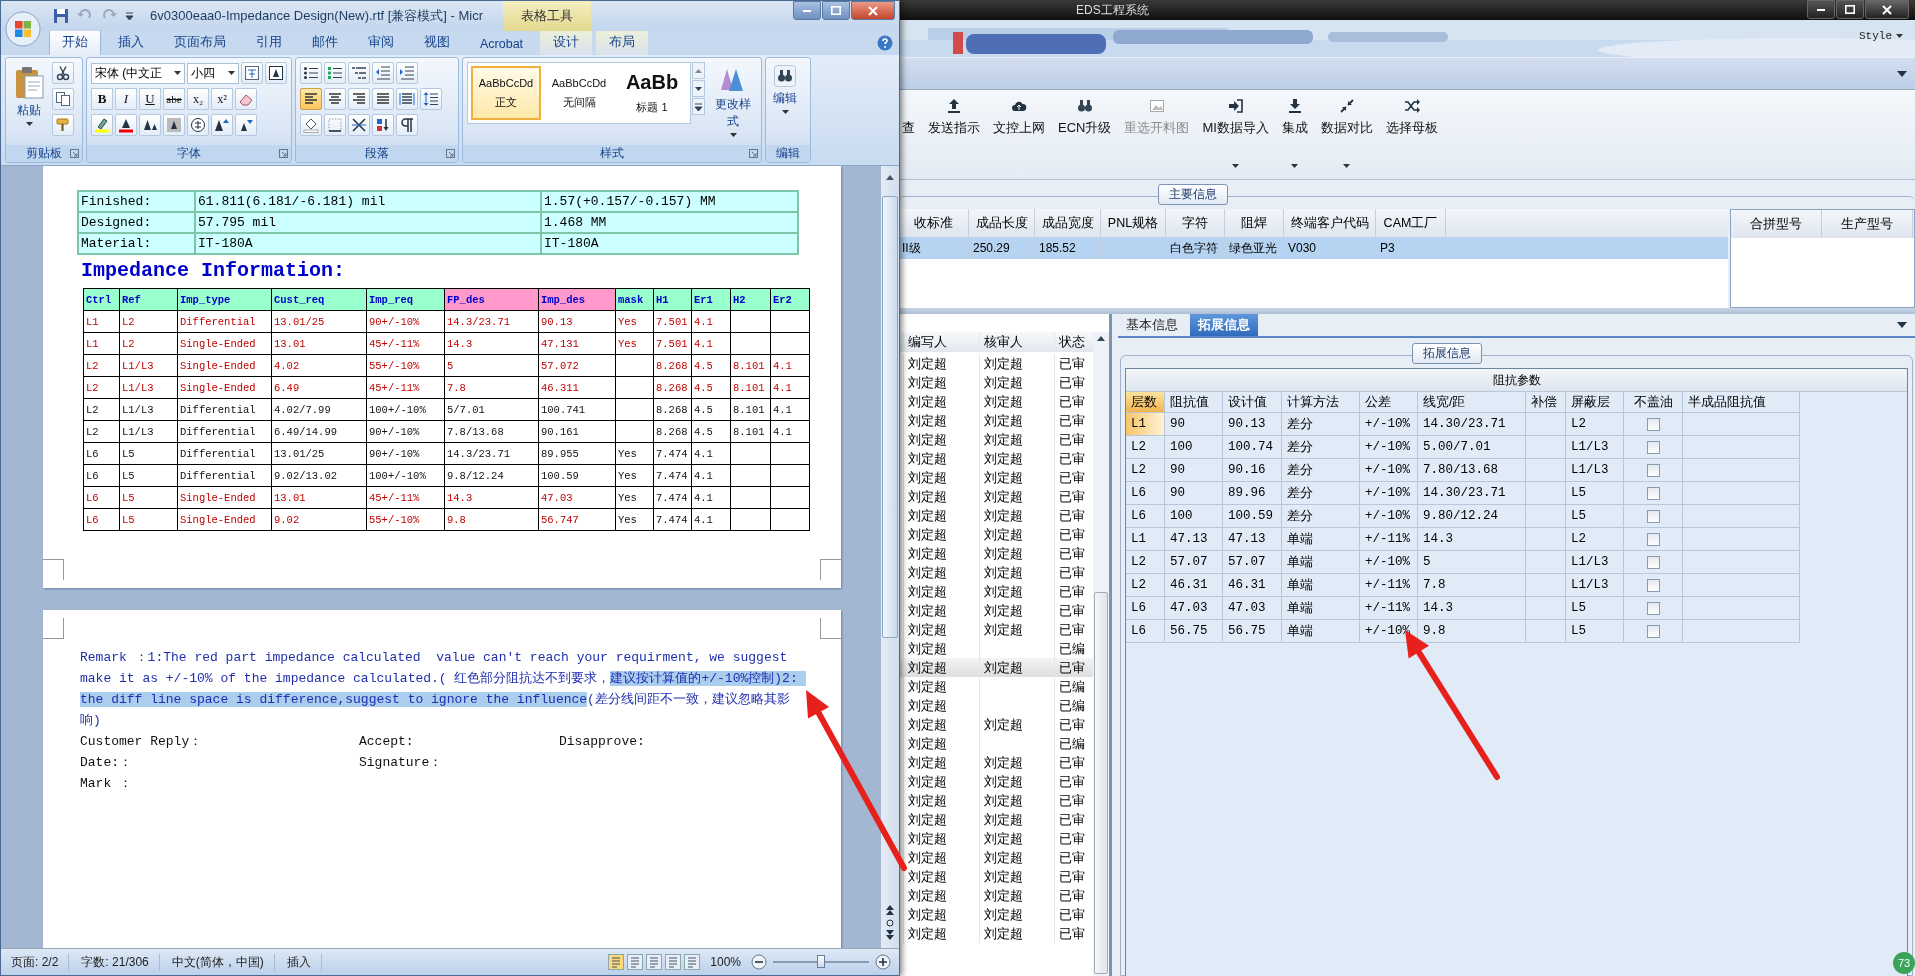 This screenshot has height=976, width=1915. What do you see at coordinates (383, 73) in the screenshot?
I see `decrease-indent-icon` at bounding box center [383, 73].